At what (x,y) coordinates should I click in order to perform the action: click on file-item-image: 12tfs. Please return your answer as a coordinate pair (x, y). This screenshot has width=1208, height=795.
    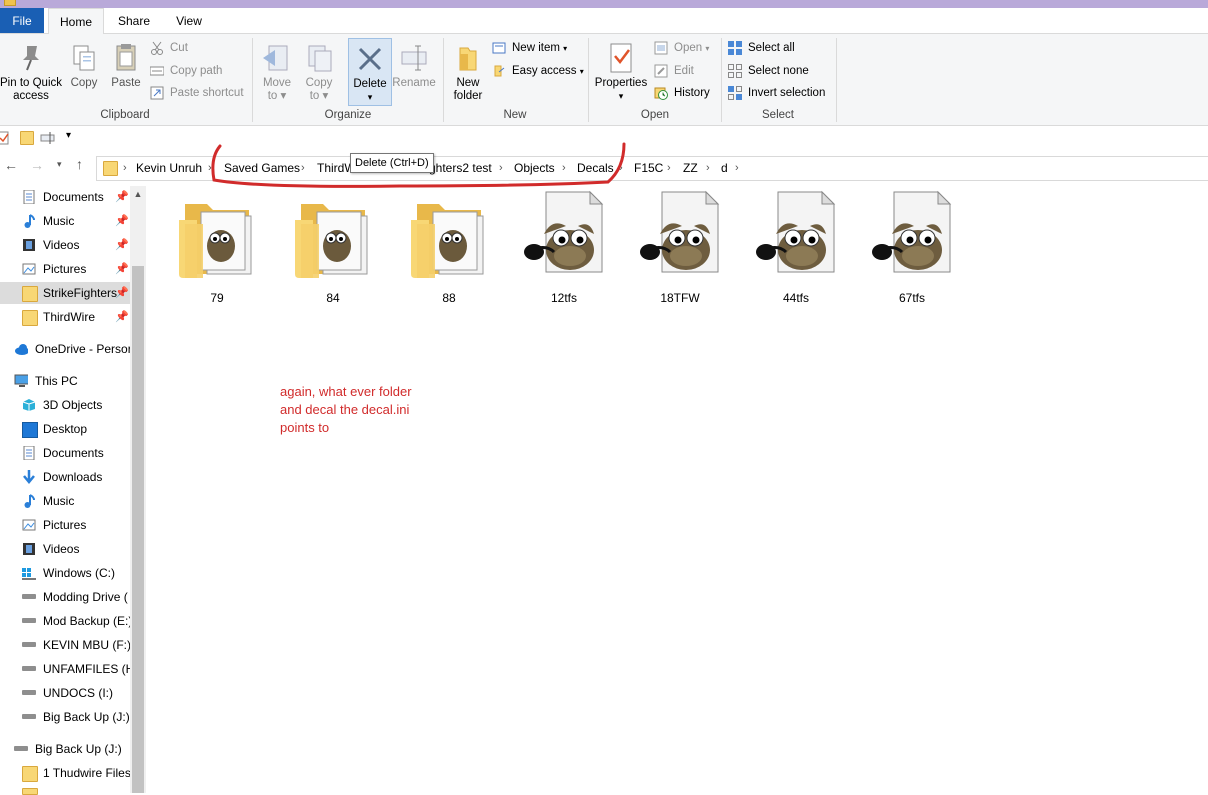
    Looking at the image, I should click on (564, 248).